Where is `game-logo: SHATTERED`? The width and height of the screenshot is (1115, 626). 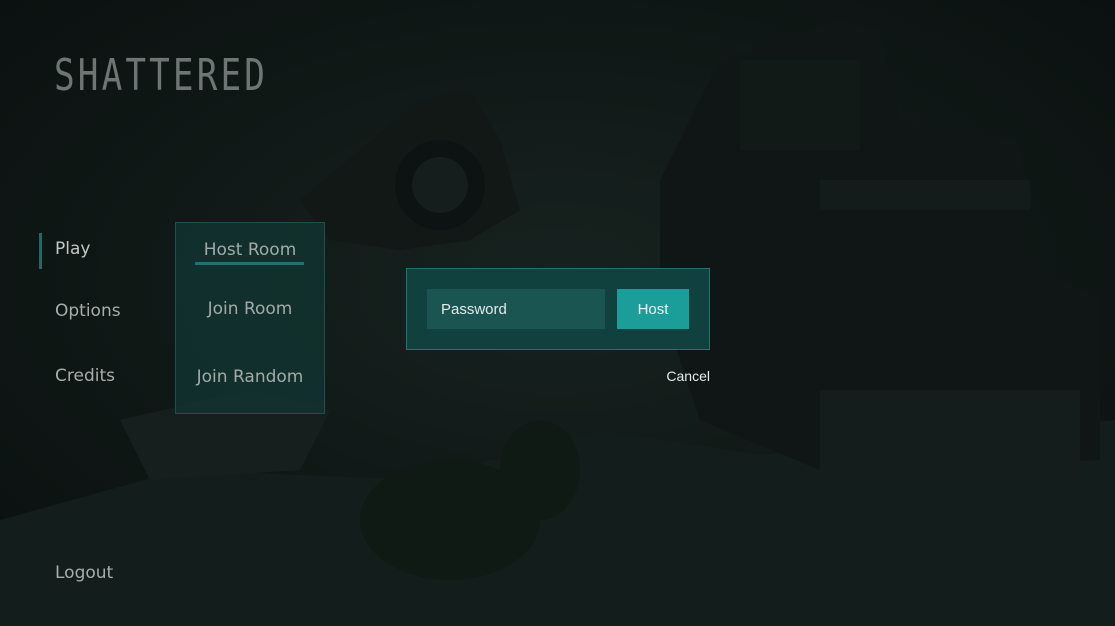
game-logo: SHATTERED is located at coordinates (161, 75).